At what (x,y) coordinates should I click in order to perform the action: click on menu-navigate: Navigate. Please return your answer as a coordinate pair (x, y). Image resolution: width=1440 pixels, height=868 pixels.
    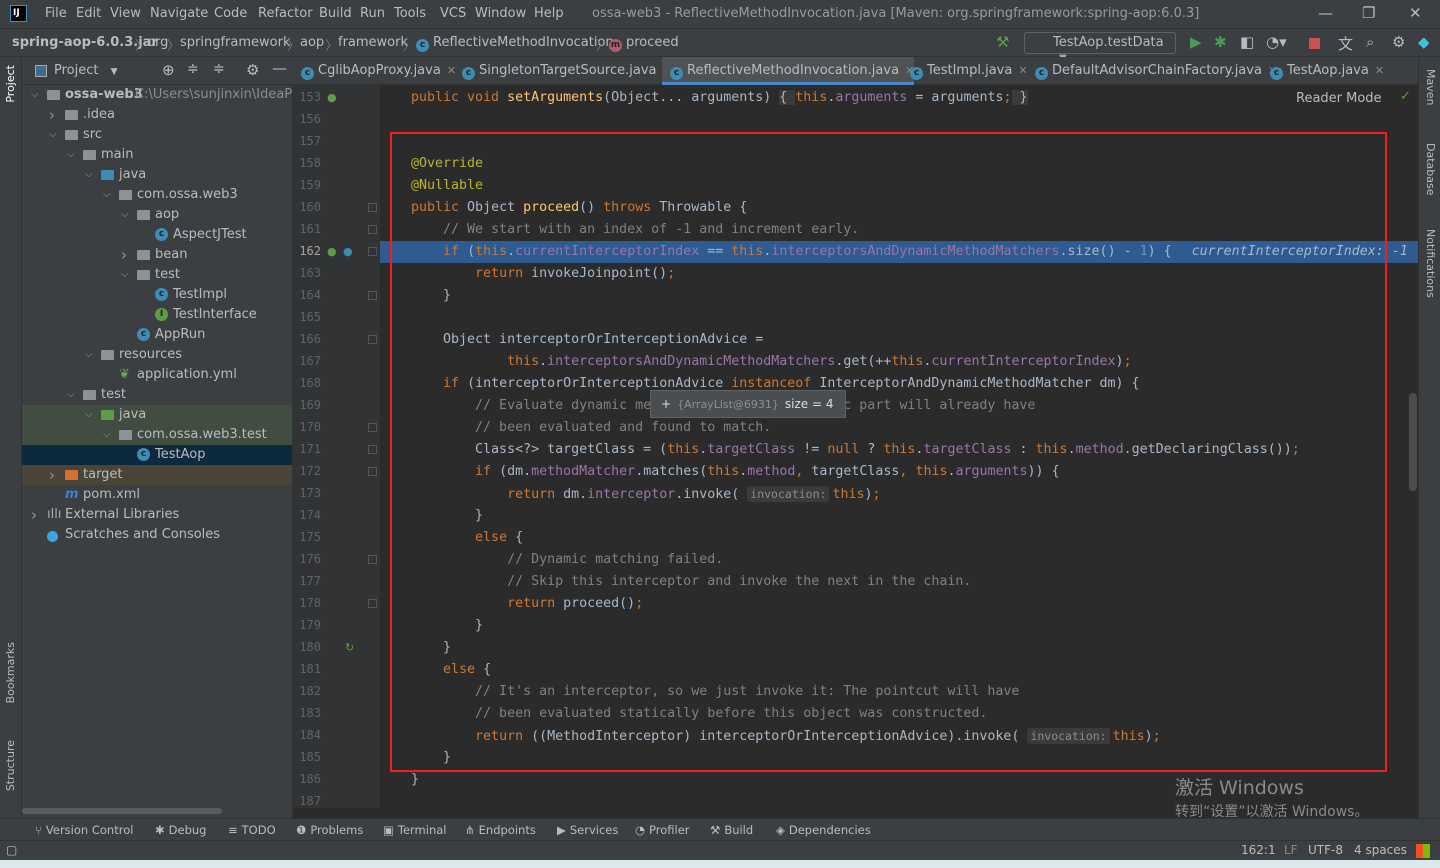
    Looking at the image, I should click on (179, 13).